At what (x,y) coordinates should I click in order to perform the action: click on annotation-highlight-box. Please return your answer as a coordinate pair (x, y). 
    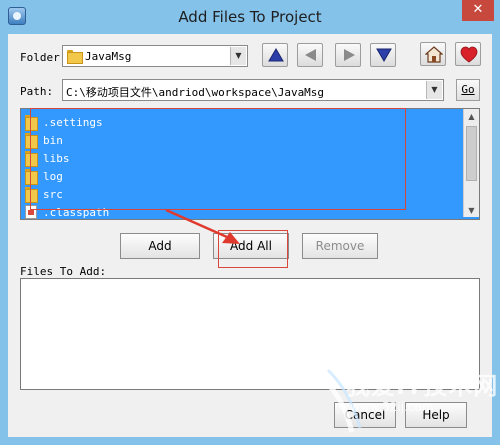
    Looking at the image, I should click on (253, 249).